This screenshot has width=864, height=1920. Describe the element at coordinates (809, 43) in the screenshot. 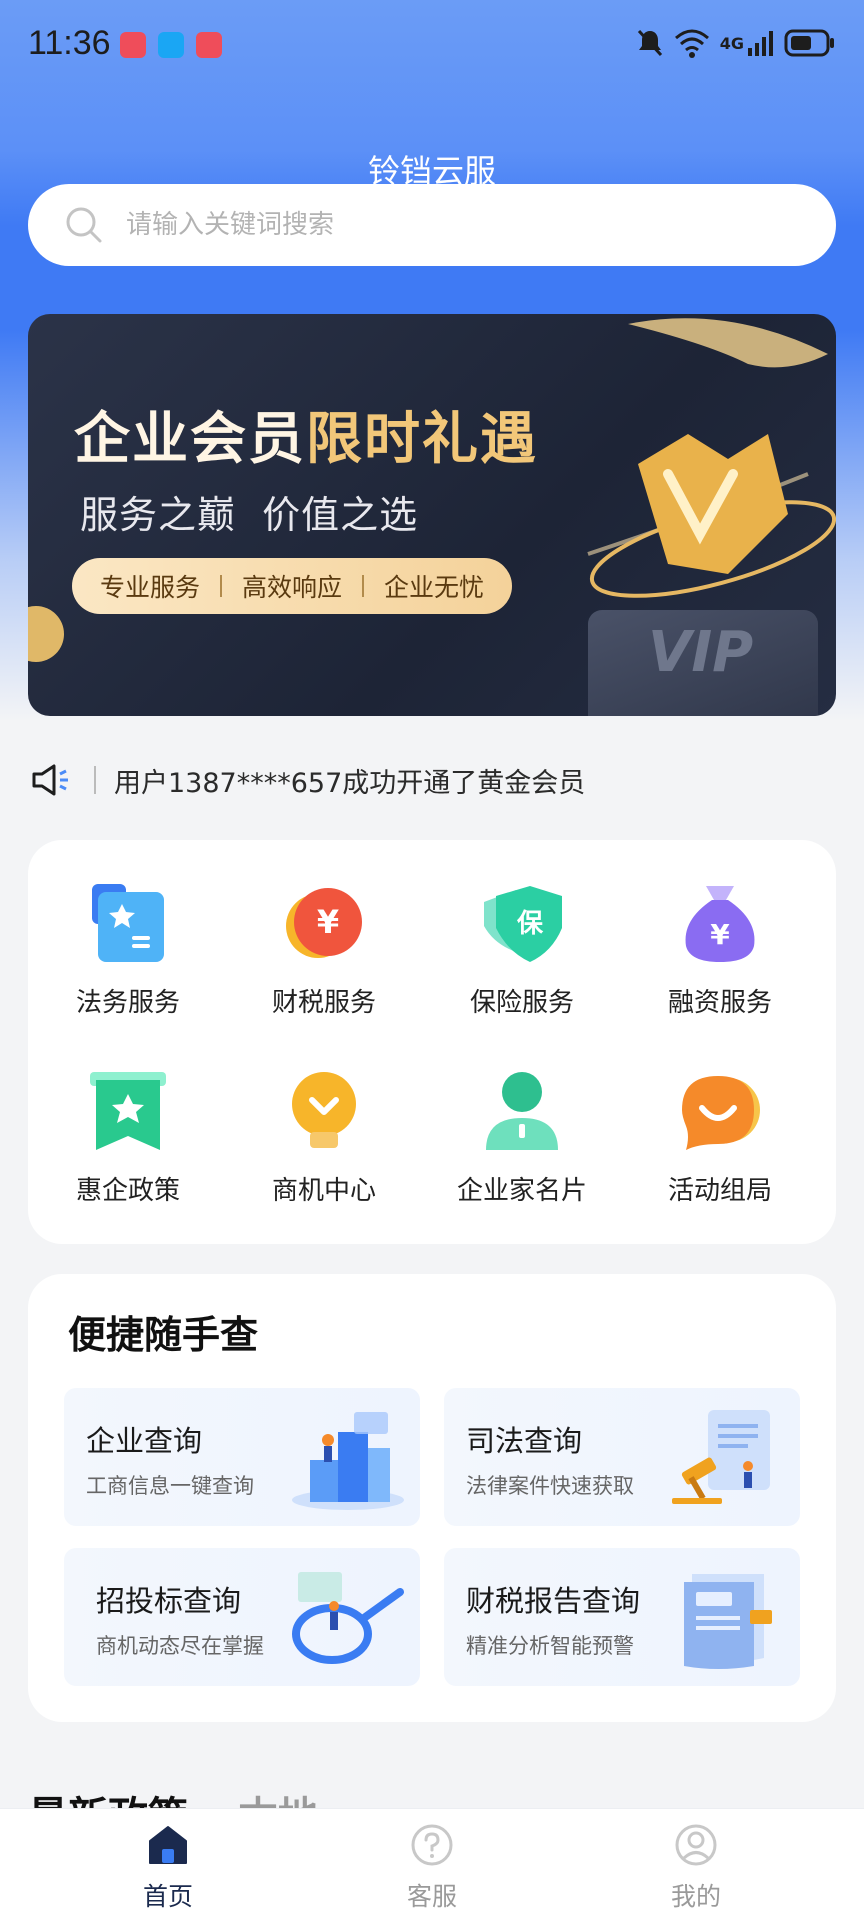

I see `battery-icon` at that location.